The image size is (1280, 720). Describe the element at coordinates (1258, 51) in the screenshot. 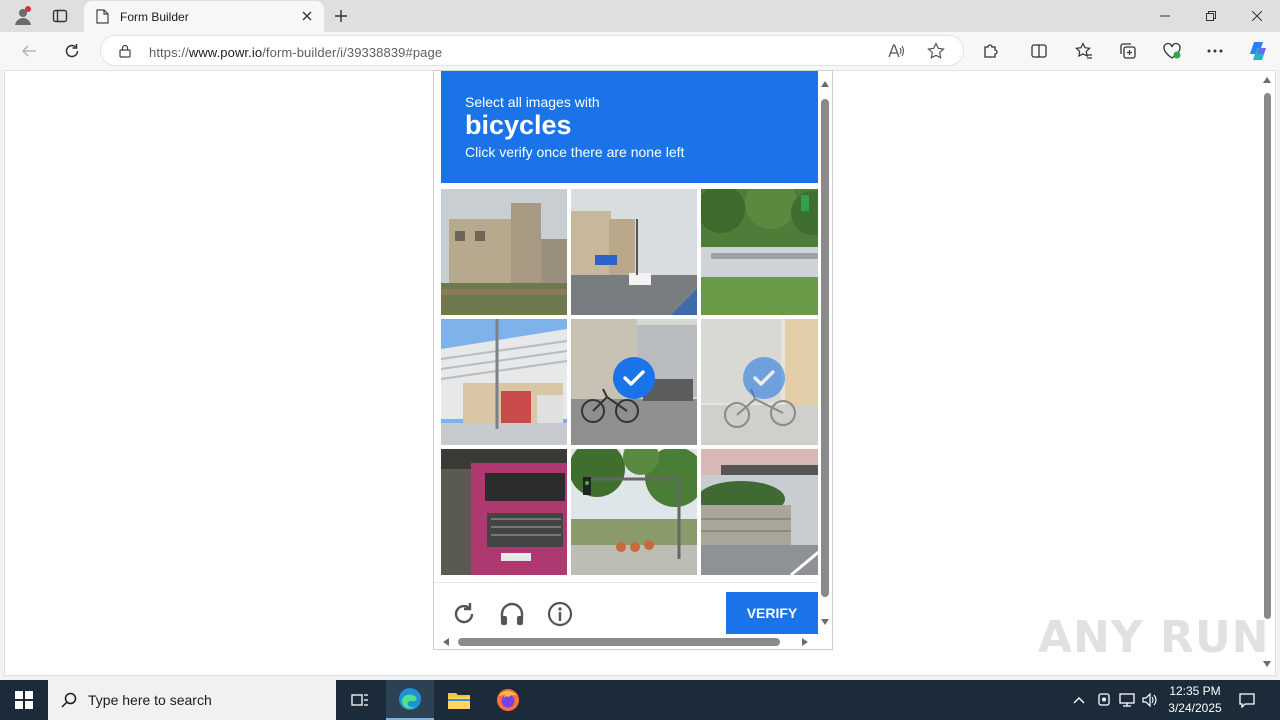

I see `copilot-button` at that location.